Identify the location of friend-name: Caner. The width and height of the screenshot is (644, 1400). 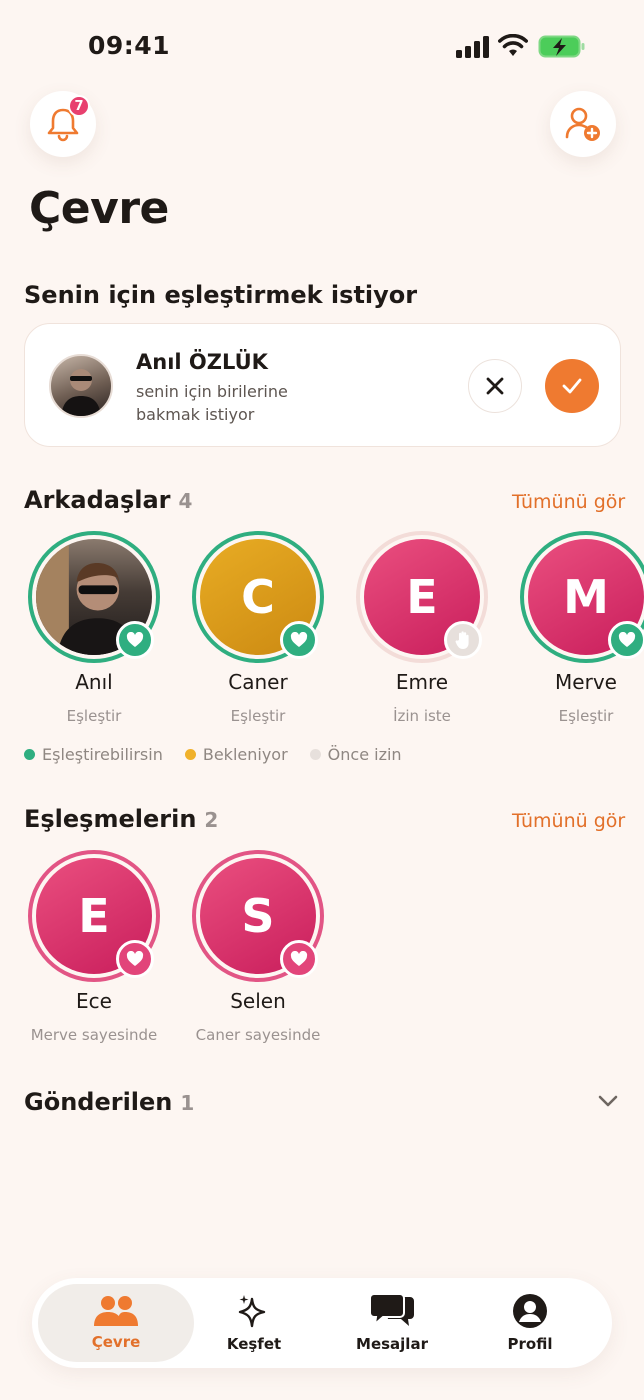
(258, 682).